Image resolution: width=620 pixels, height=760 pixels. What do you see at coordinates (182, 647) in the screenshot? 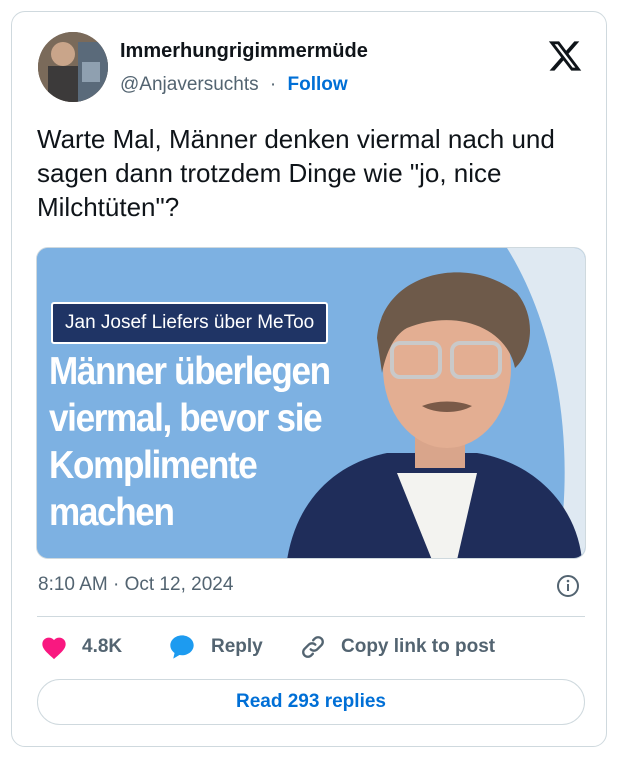
I see `reply-bubble-icon` at bounding box center [182, 647].